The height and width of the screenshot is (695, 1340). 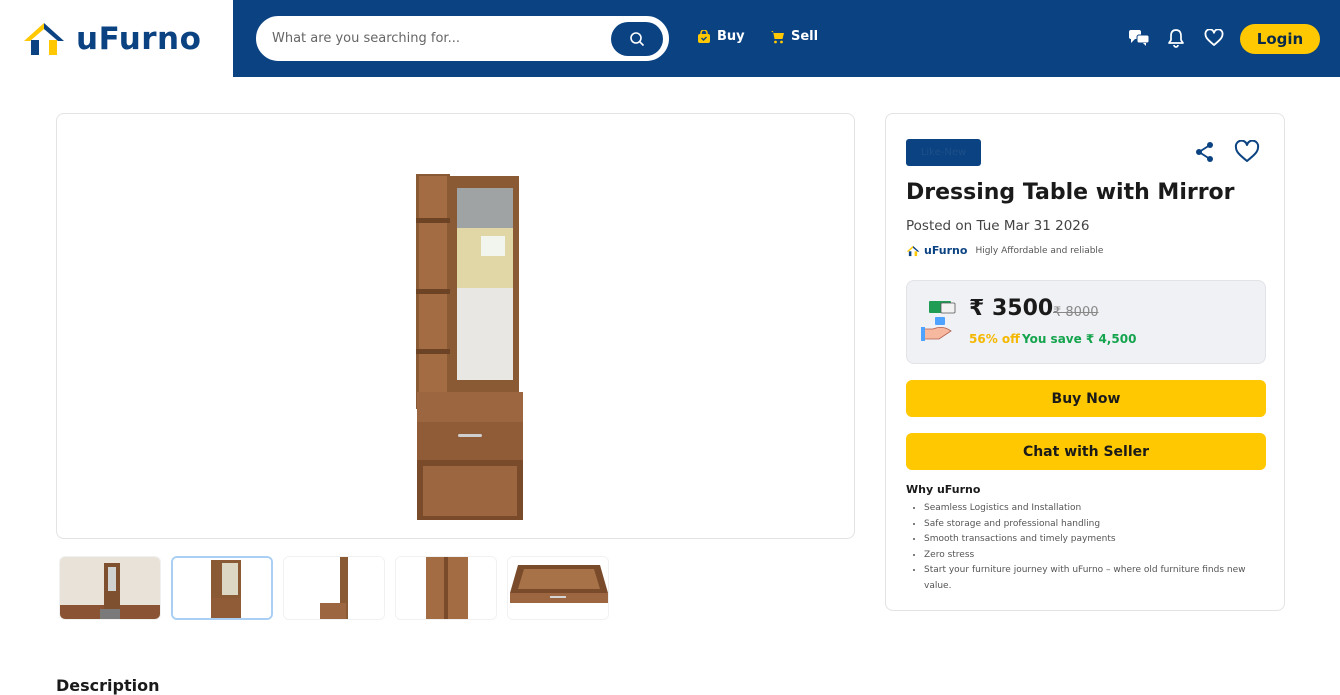 What do you see at coordinates (222, 588) in the screenshot?
I see `thumbnail-front-view` at bounding box center [222, 588].